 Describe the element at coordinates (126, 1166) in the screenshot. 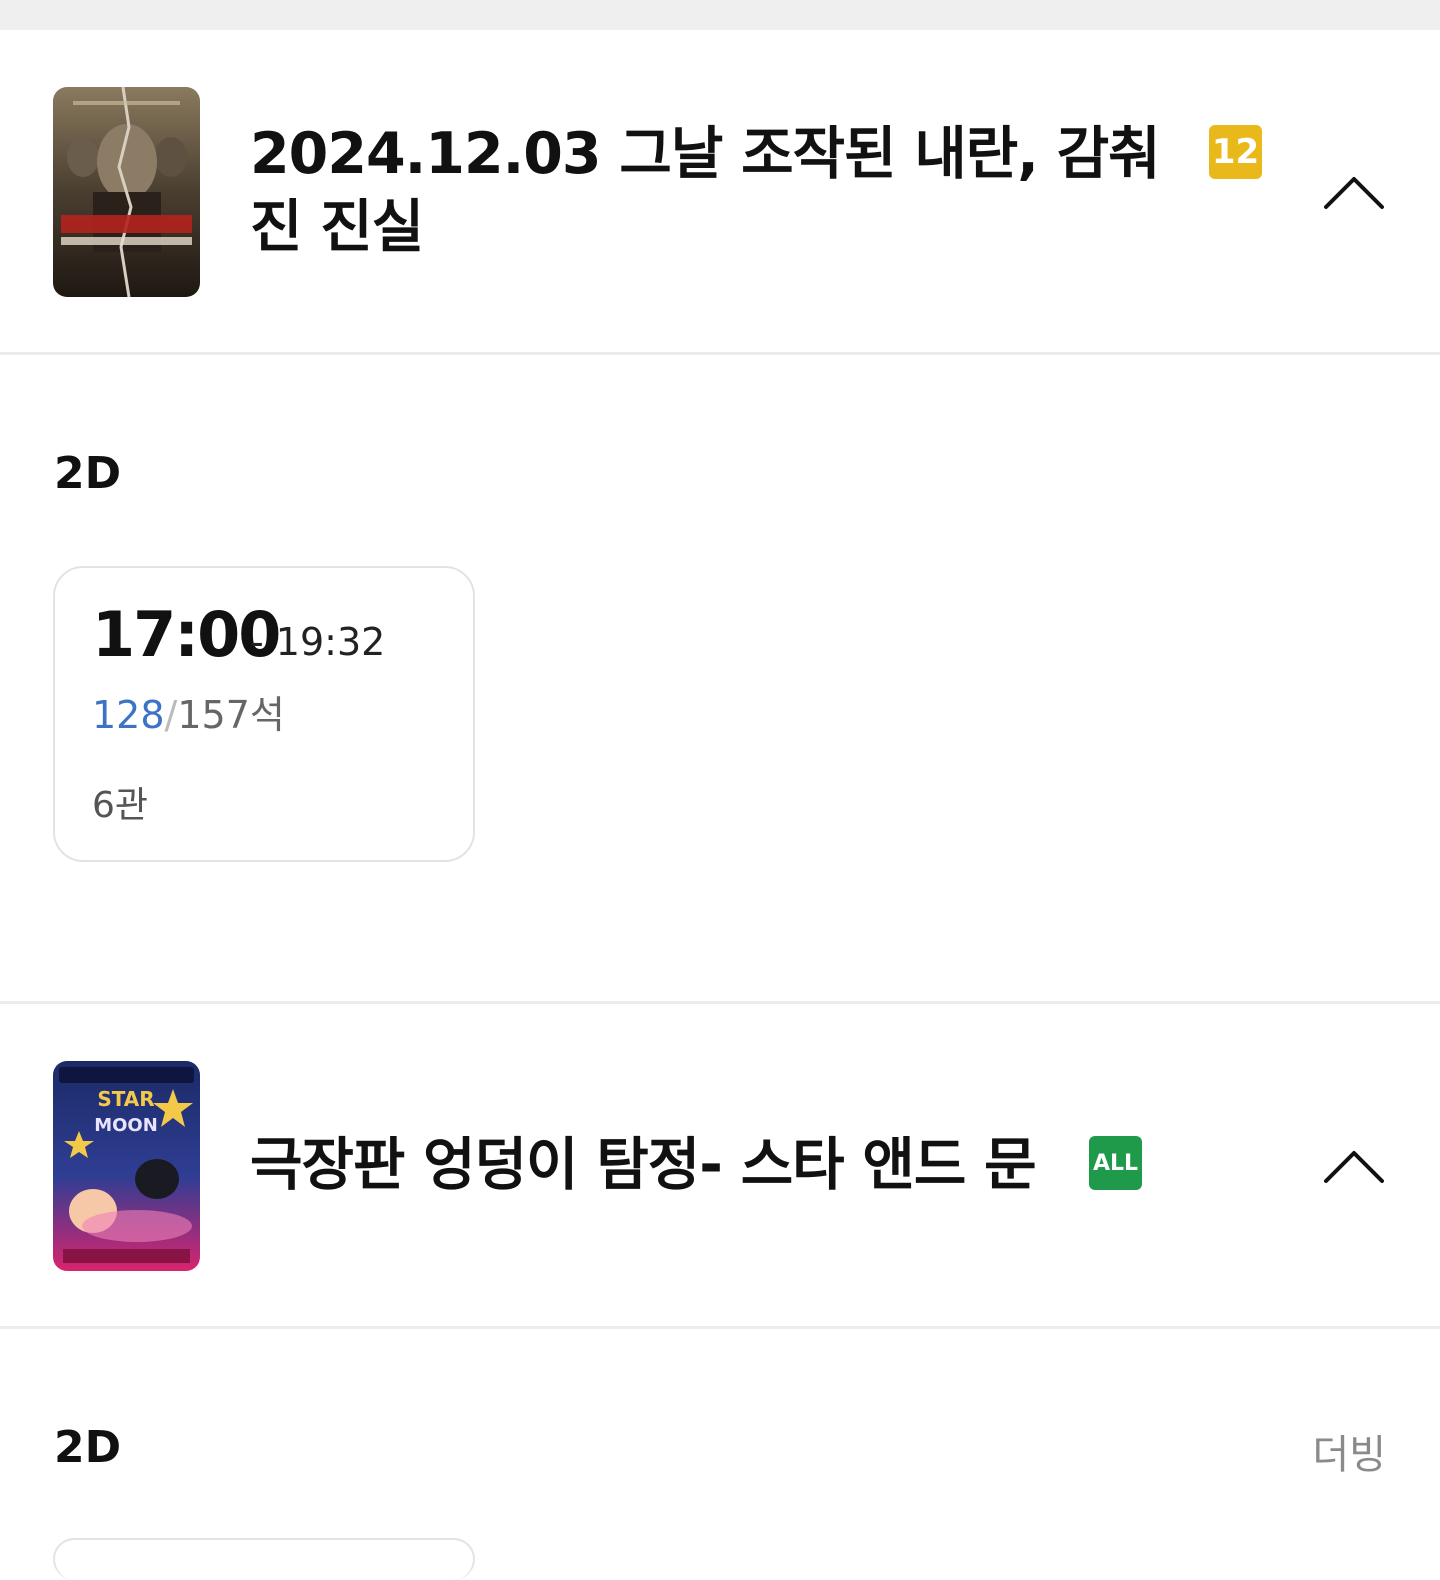

I see `movie-poster: STAR MOON` at that location.